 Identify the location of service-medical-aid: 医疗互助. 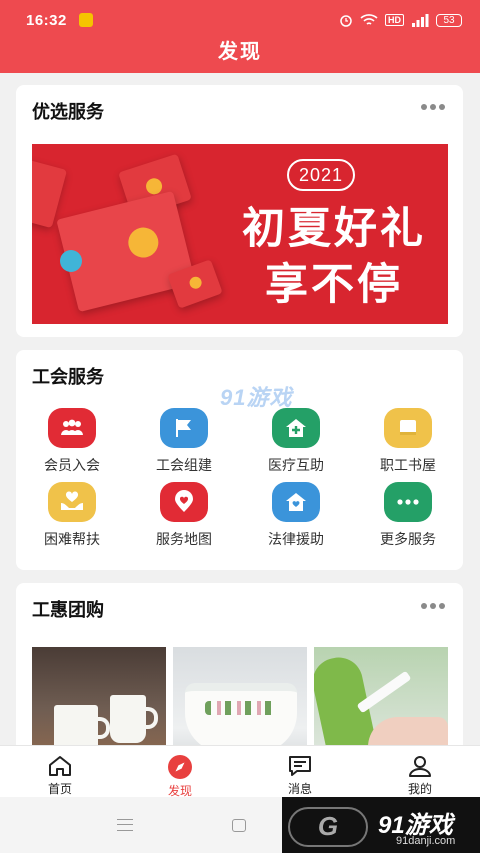
(296, 441).